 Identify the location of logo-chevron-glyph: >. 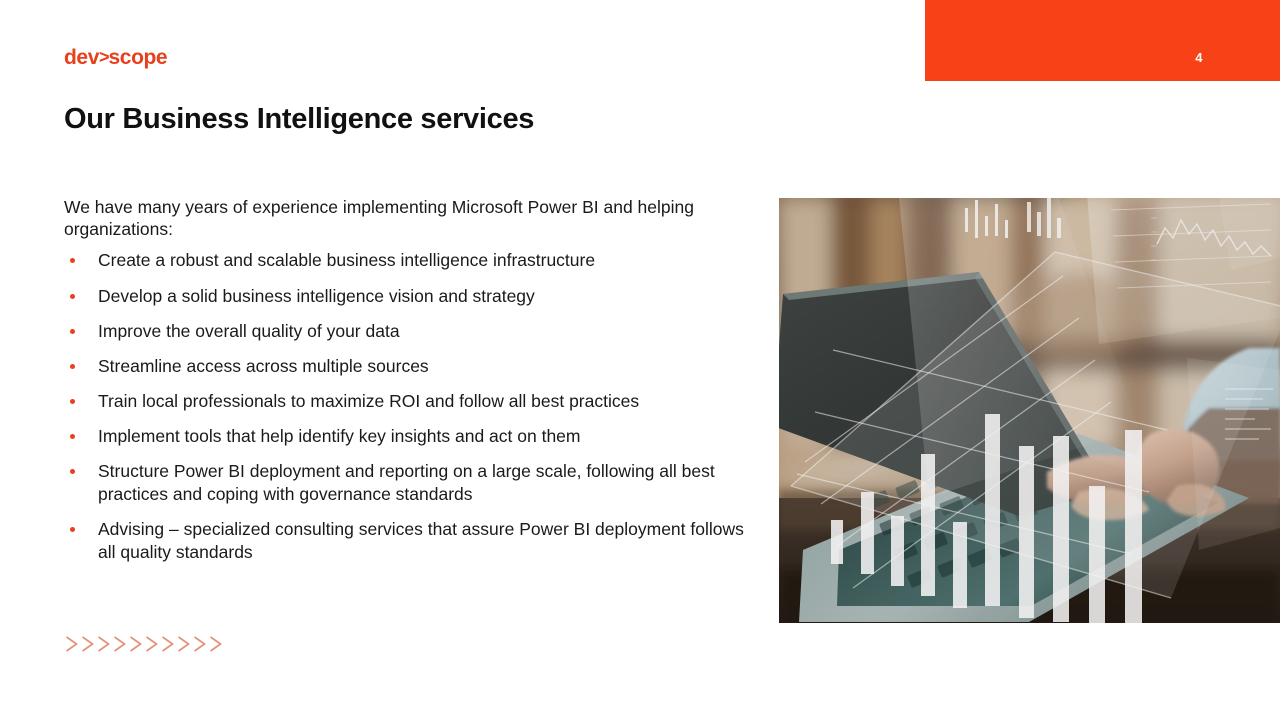
(104, 57).